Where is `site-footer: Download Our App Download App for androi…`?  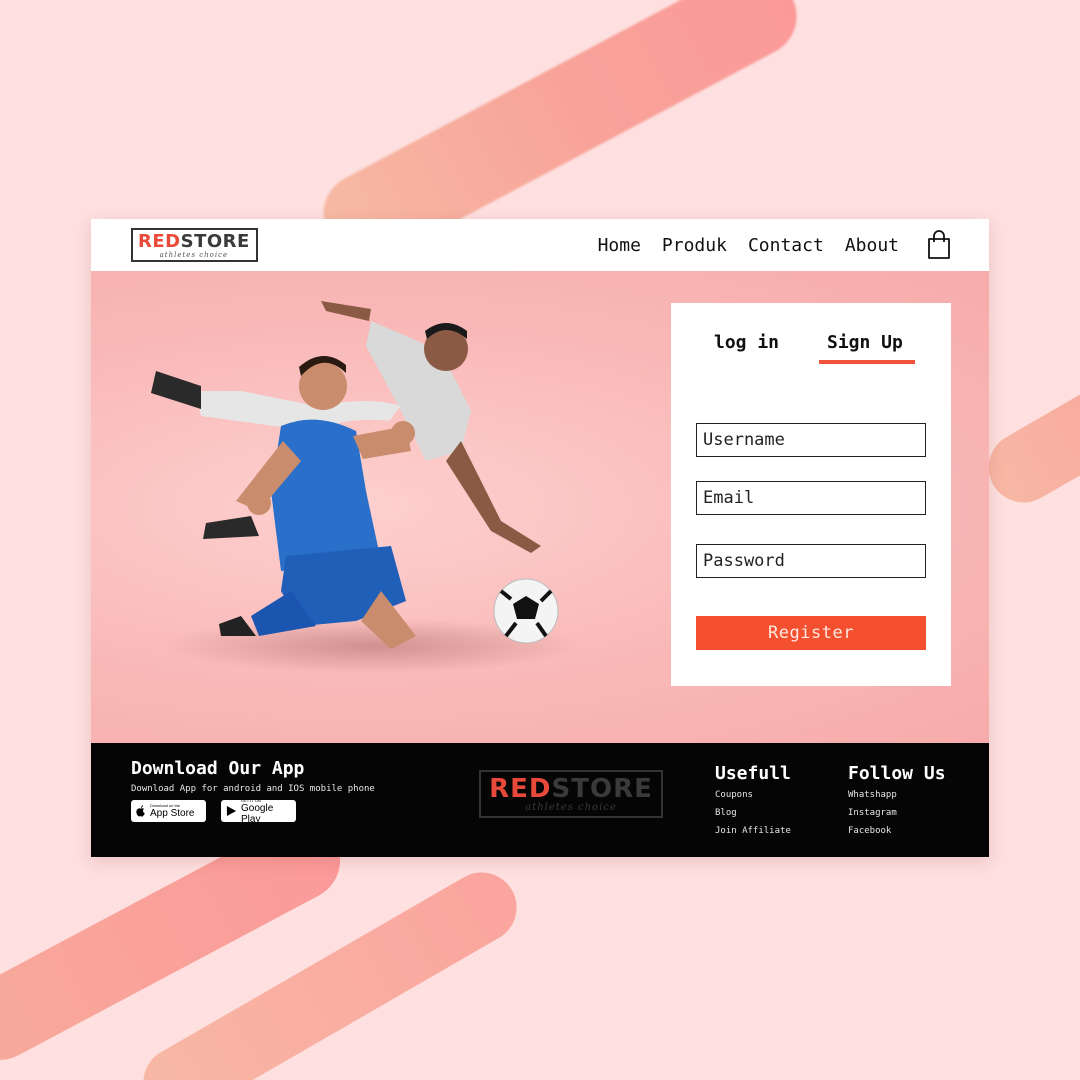 site-footer: Download Our App Download App for androi… is located at coordinates (540, 800).